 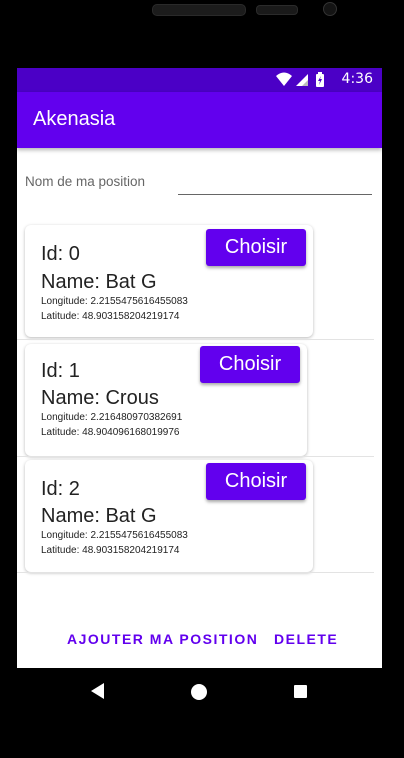 I want to click on sensor-grille, so click(x=277, y=10).